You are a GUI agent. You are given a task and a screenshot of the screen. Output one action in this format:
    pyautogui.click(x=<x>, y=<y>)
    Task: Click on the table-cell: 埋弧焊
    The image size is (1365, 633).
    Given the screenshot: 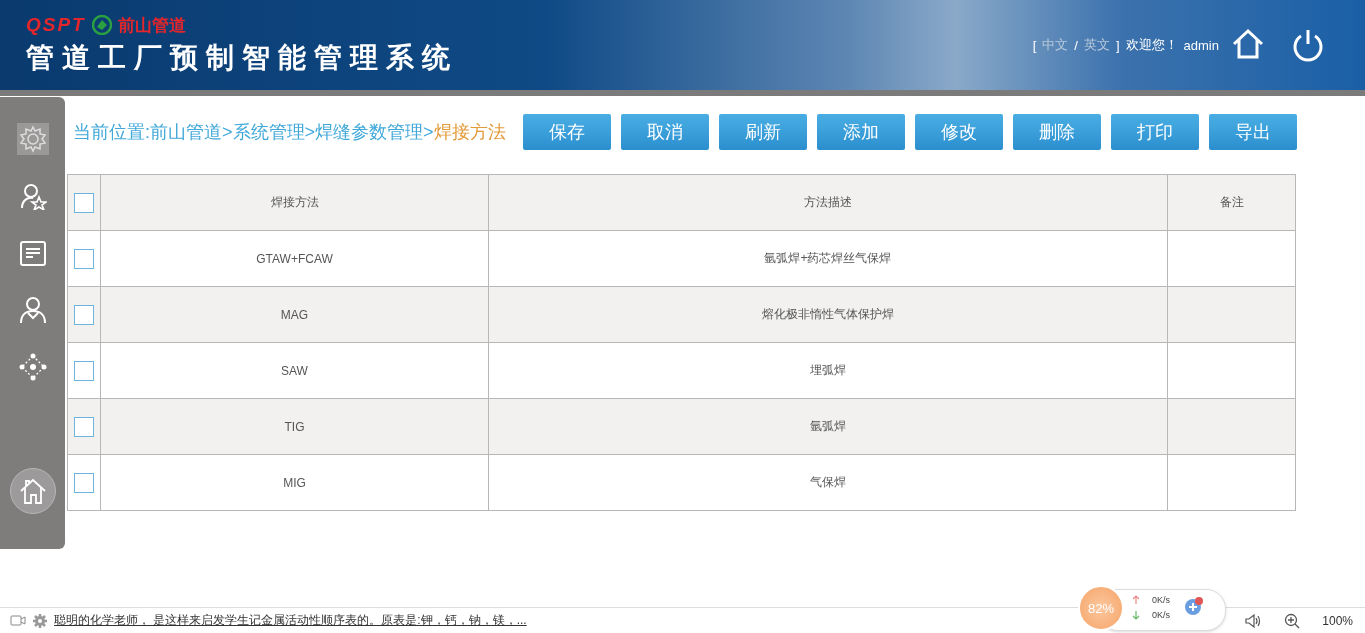 What is the action you would take?
    pyautogui.click(x=828, y=370)
    